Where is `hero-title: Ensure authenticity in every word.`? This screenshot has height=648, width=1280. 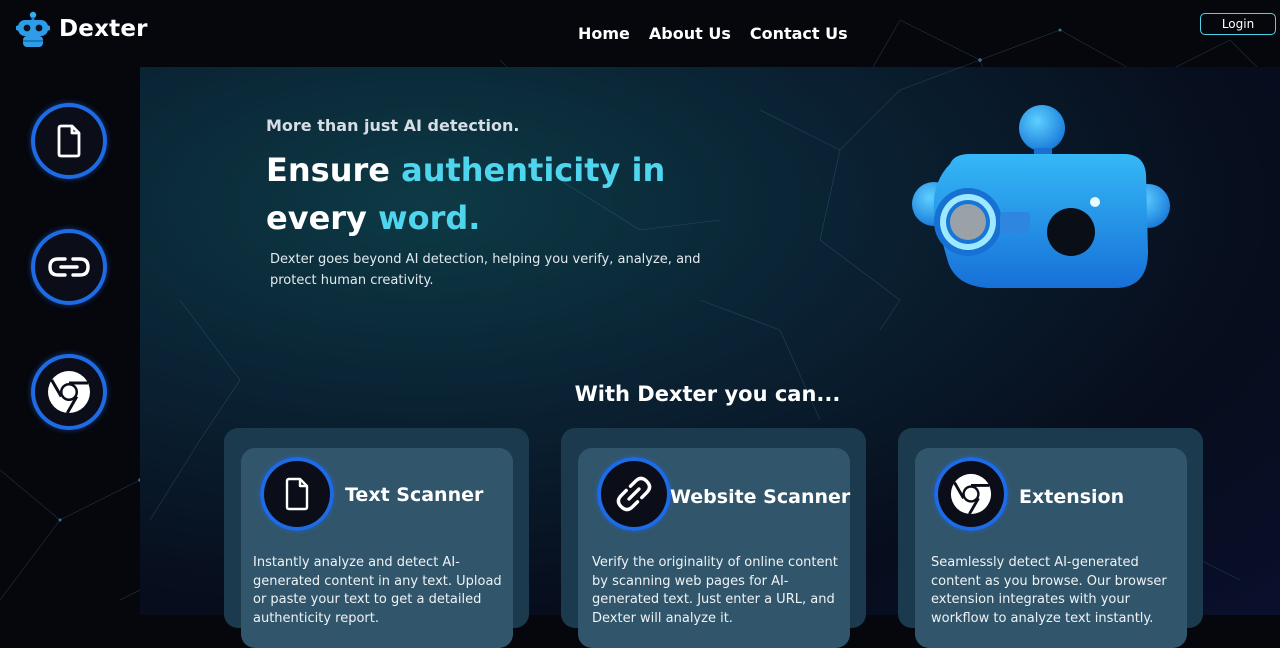 hero-title: Ensure authenticity in every word. is located at coordinates (476, 194).